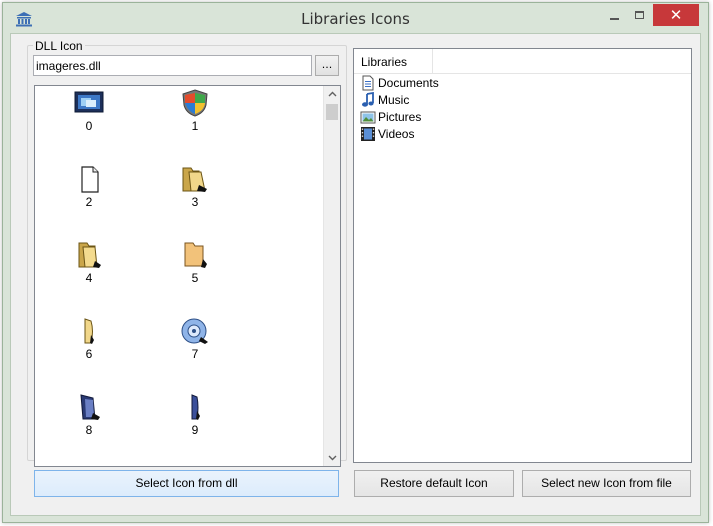  What do you see at coordinates (172, 65) in the screenshot?
I see `dll-path-input: imageres.dll` at bounding box center [172, 65].